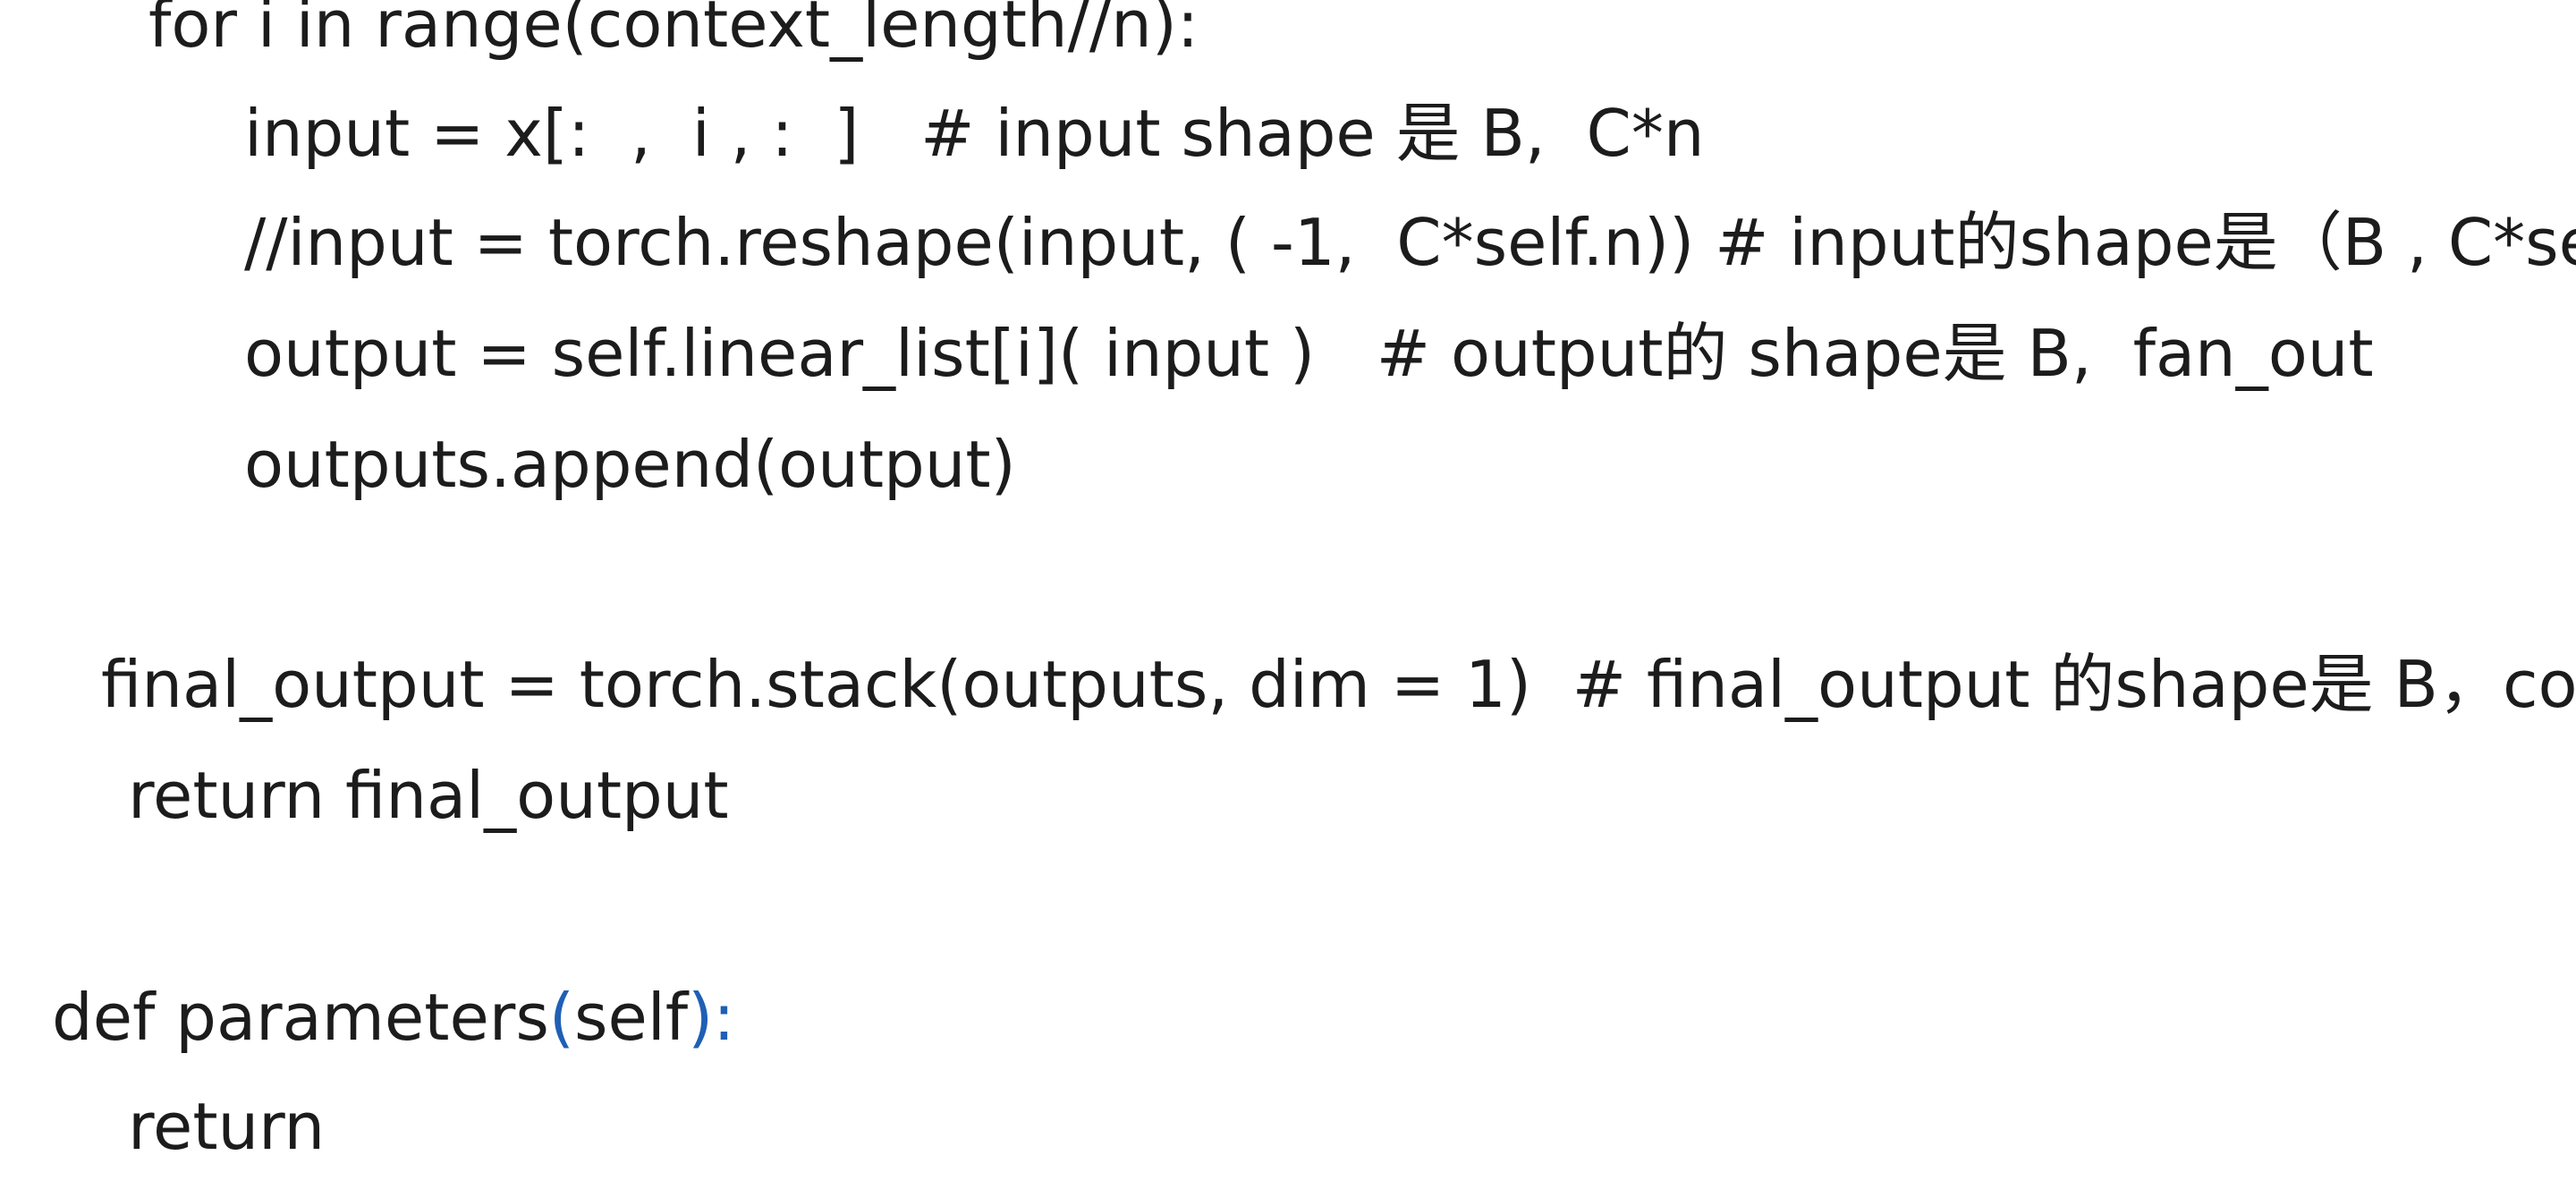  Describe the element at coordinates (673, 31) in the screenshot. I see `code-line-for-loop: for i in range(context_length//n):` at that location.